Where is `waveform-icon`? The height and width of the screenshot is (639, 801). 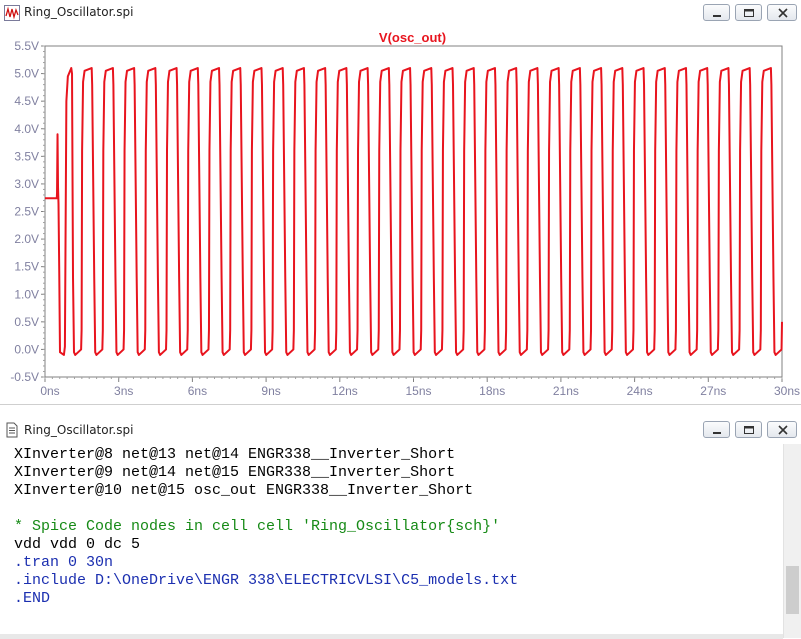 waveform-icon is located at coordinates (12, 13).